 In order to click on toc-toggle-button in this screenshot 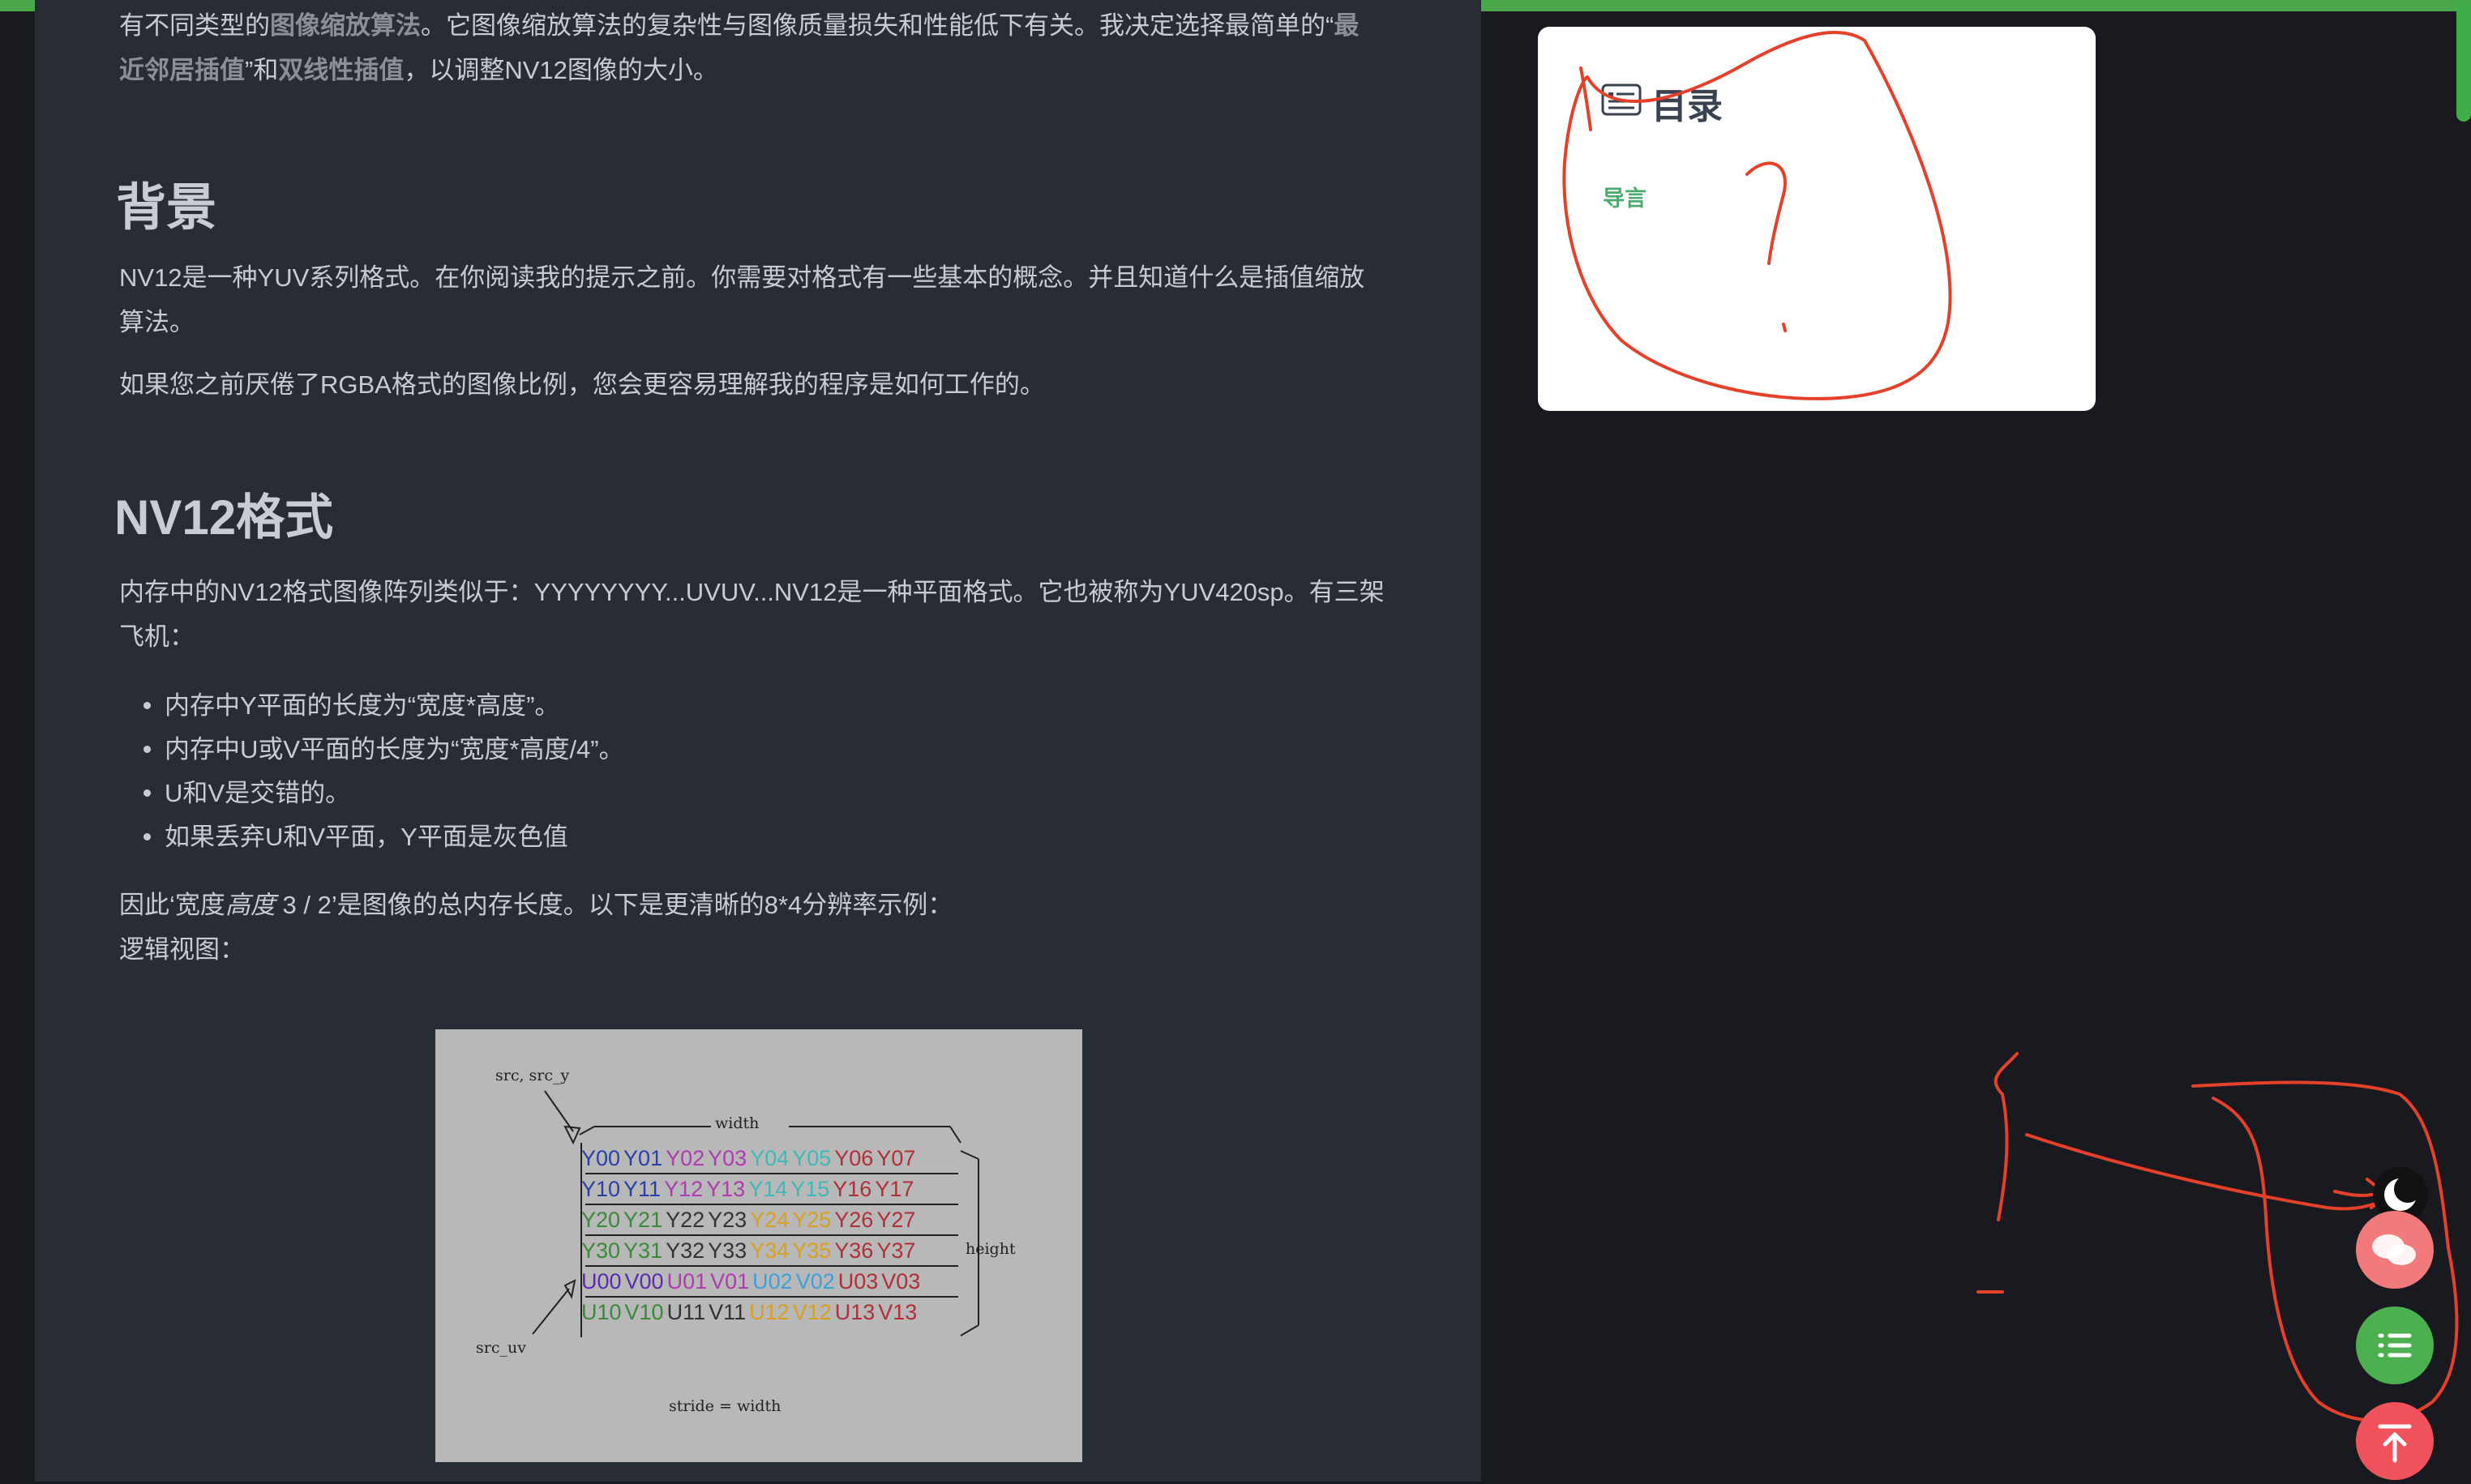, I will do `click(2395, 1345)`.